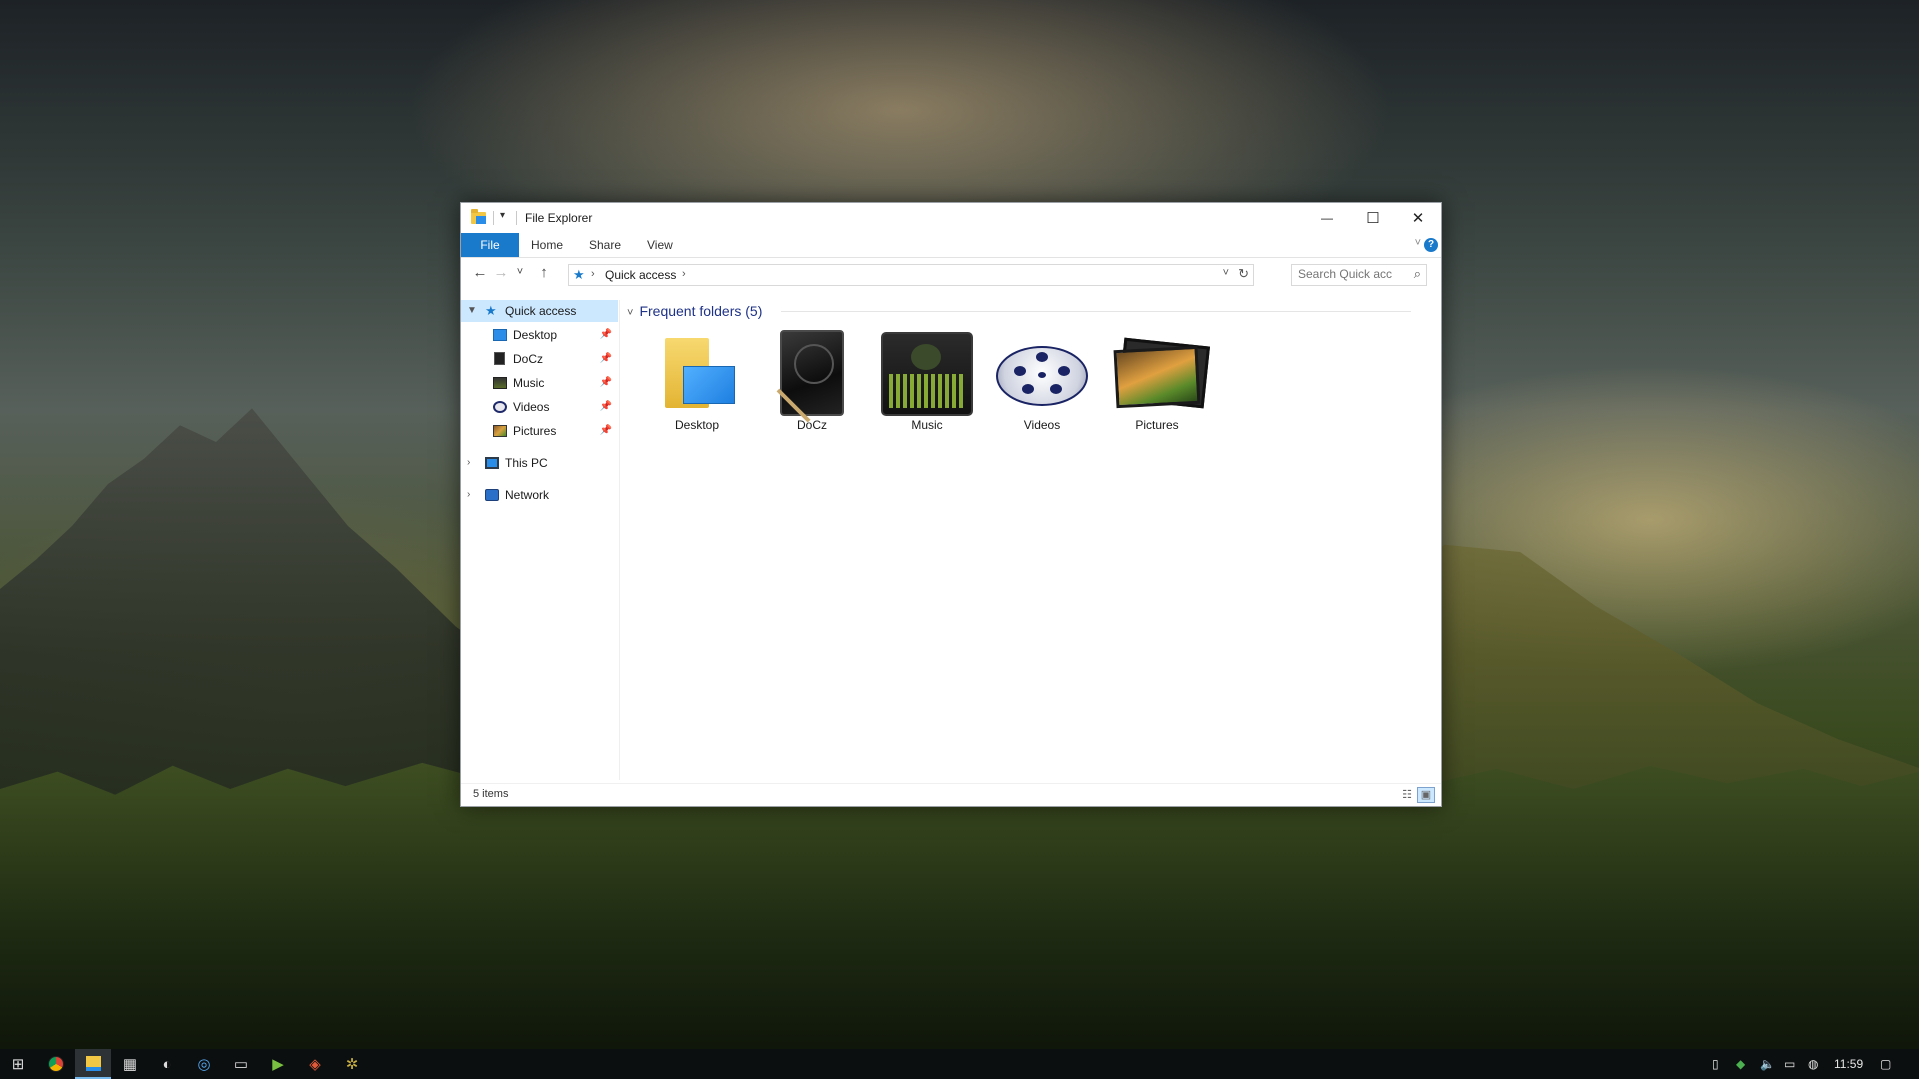 Image resolution: width=1919 pixels, height=1079 pixels. What do you see at coordinates (352, 1064) in the screenshot?
I see `settings-gear-icon: ✲` at bounding box center [352, 1064].